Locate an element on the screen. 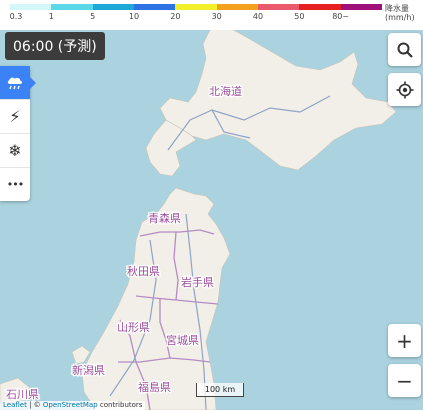 Image resolution: width=423 pixels, height=410 pixels. leaflet-link: Leaflet is located at coordinates (15, 405).